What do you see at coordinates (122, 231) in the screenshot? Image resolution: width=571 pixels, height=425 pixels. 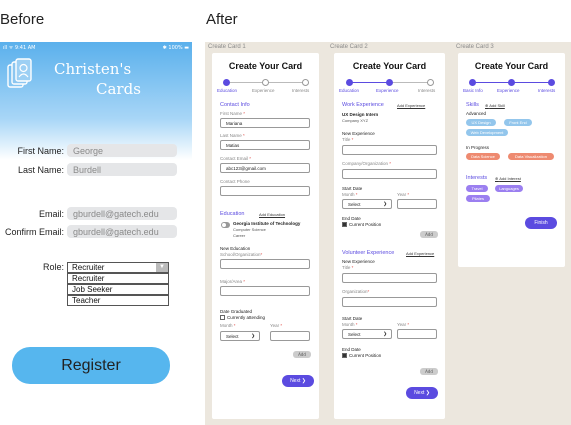 I see `confirm-email-input: gburdell@gatech.edu` at bounding box center [122, 231].